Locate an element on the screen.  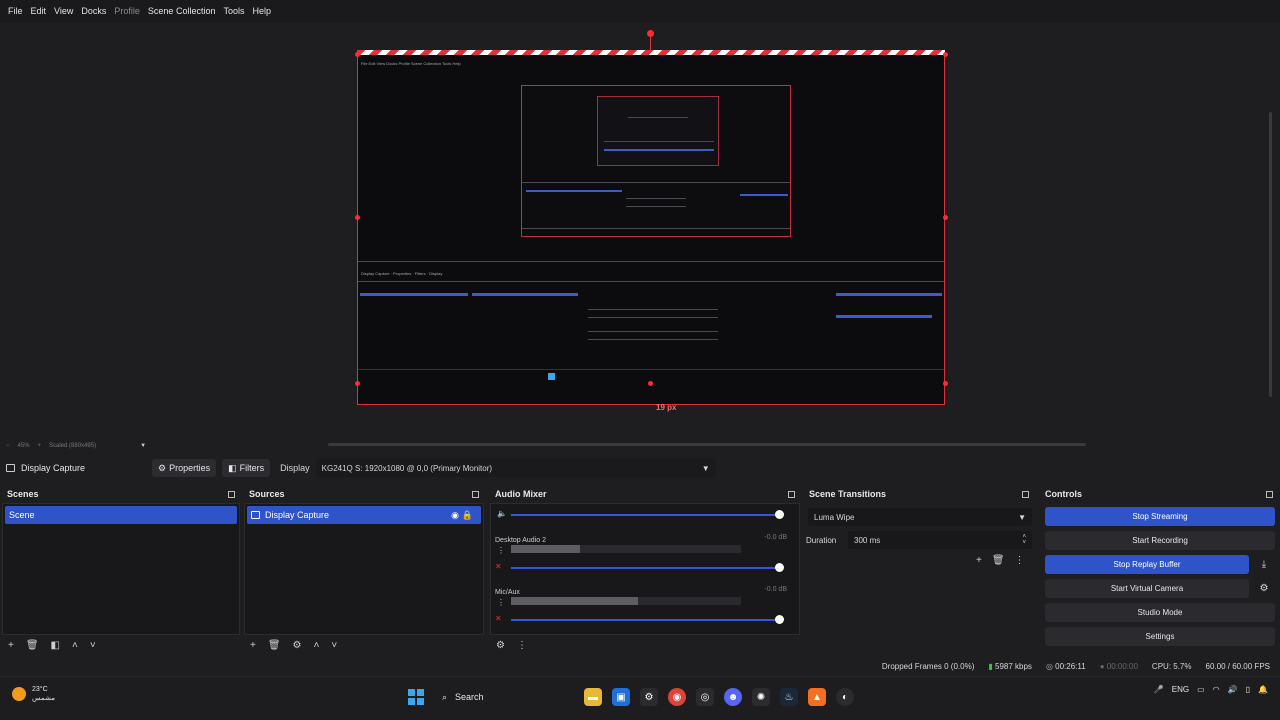
start-virtual-camera-button: Start Virtual Camera is located at coordinates (1147, 588).